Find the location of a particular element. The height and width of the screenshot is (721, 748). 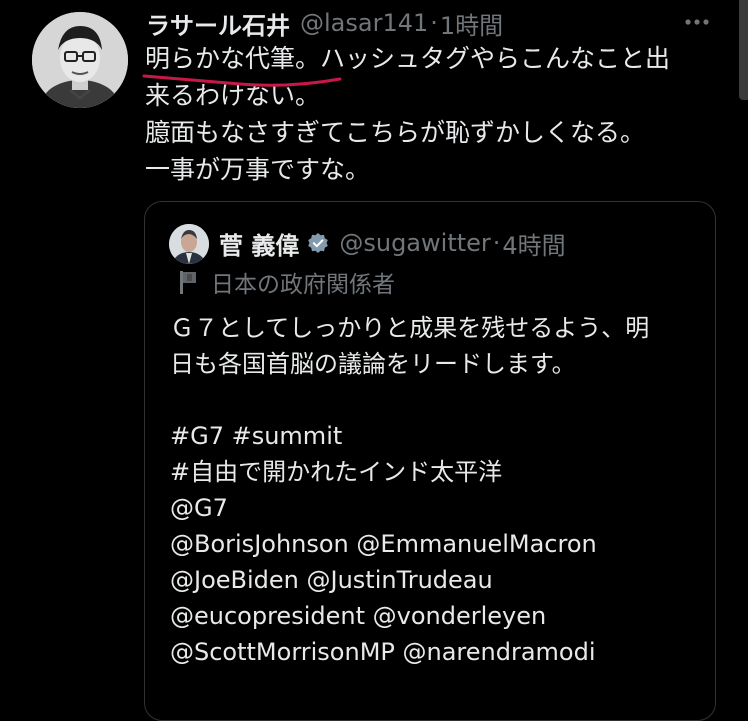

quoted-text-line: Ｇ７としてしっかりと成果を残せるよう、明 is located at coordinates (410, 328).